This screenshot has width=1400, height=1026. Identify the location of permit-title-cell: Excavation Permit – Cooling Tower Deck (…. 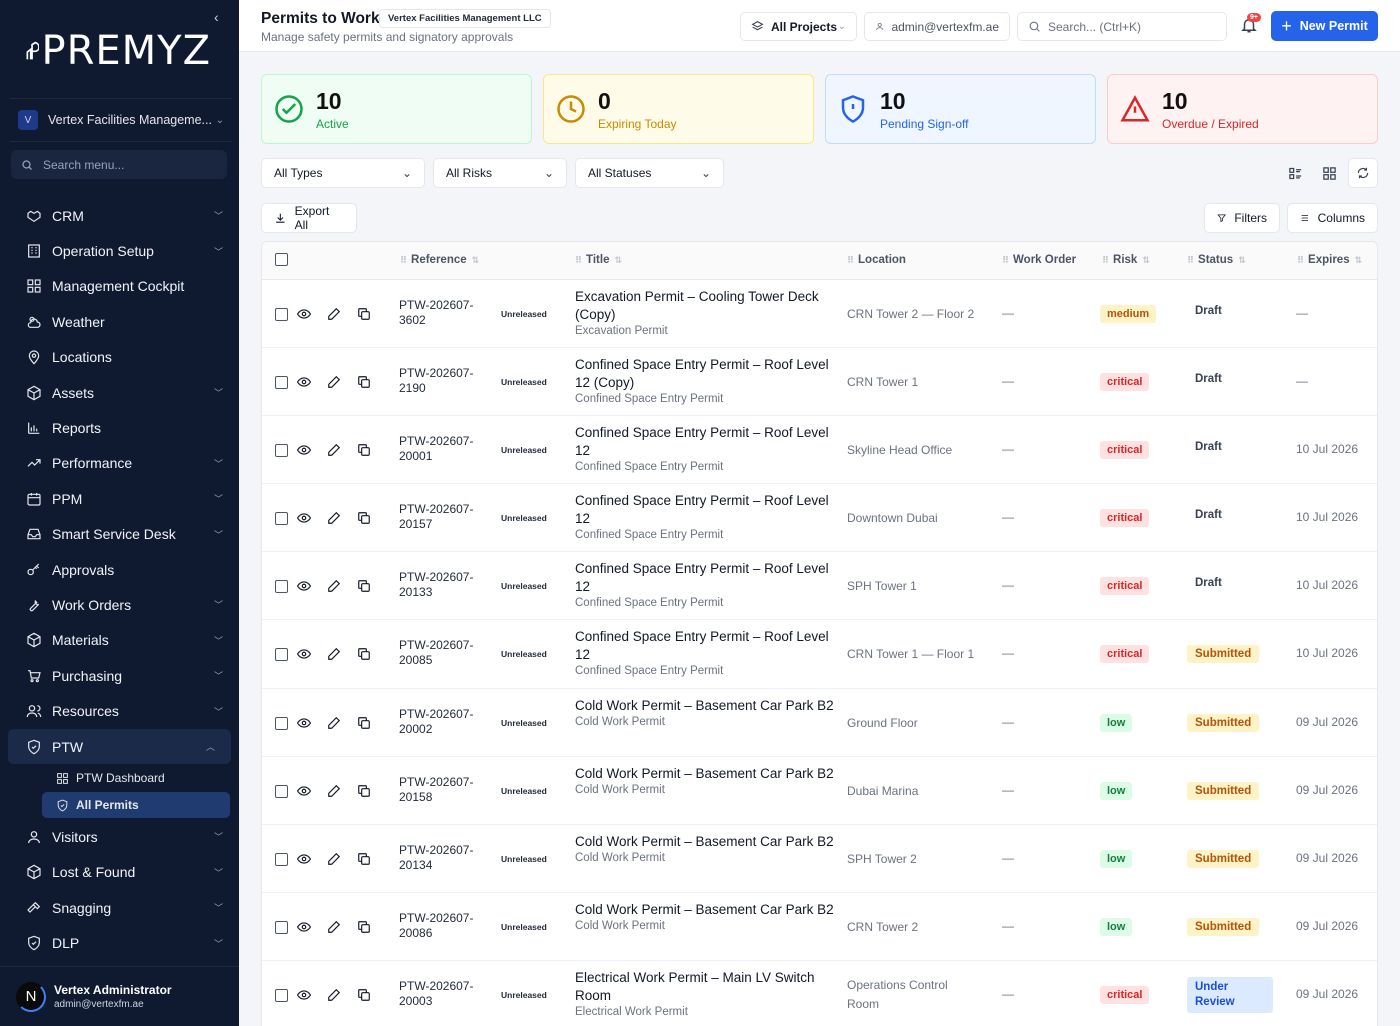
(705, 312).